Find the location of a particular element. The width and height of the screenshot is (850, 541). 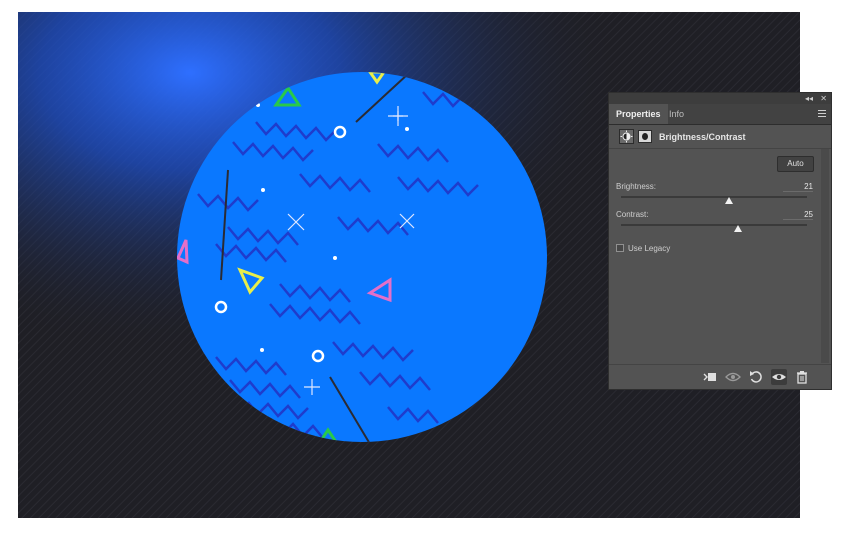

adjustment-title: Brightness/Contrast is located at coordinates (702, 137).